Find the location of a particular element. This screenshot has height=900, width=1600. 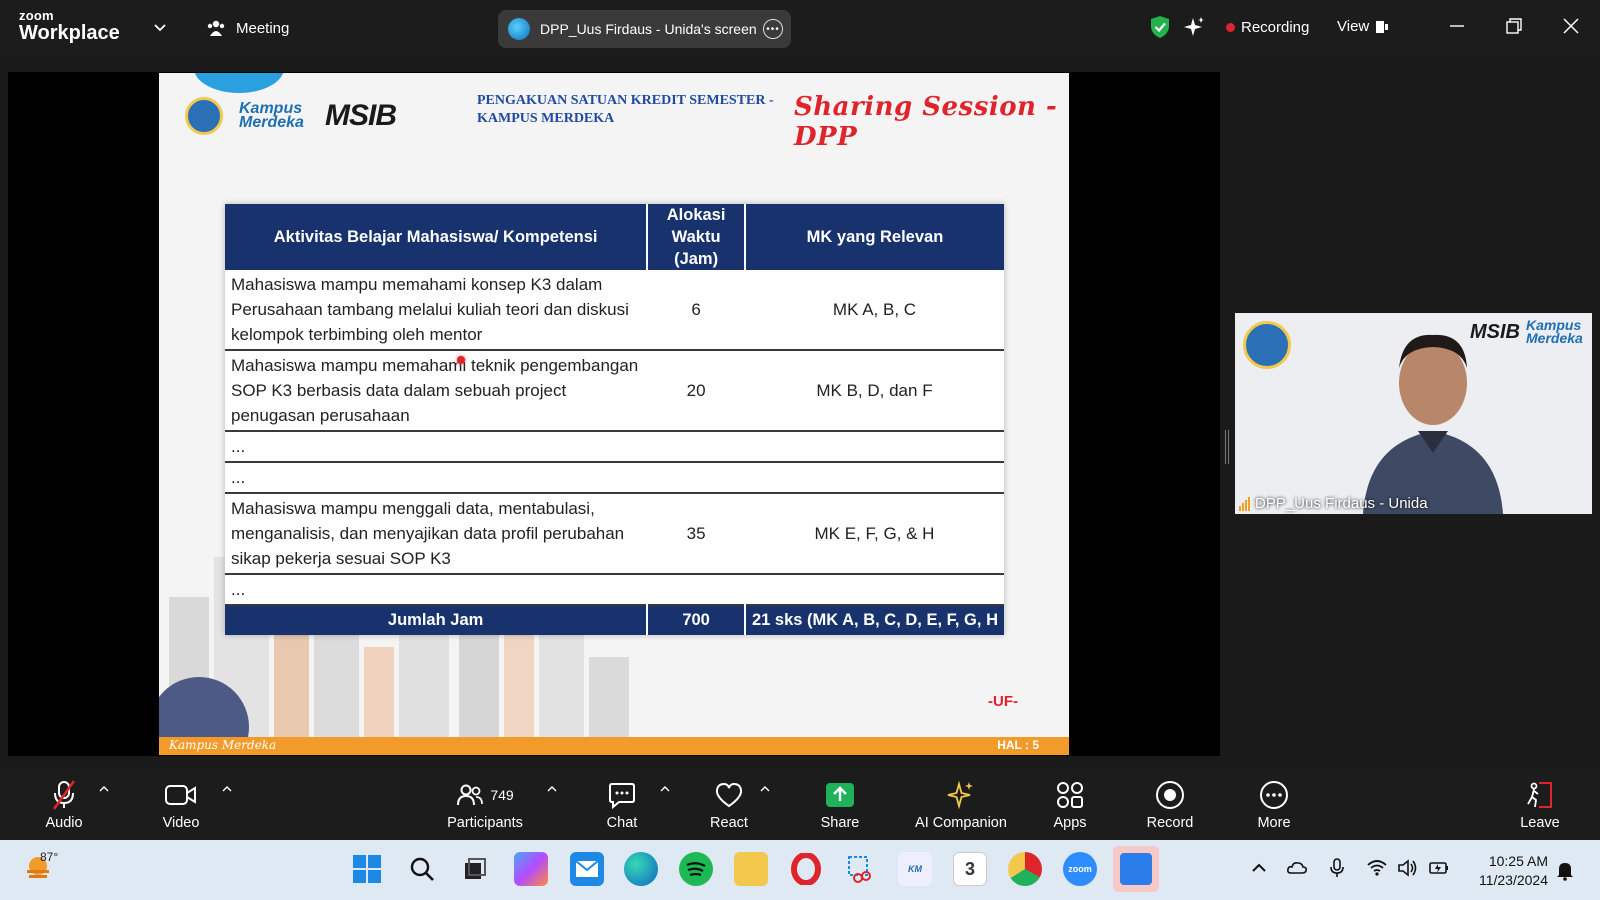

temperature-text: 87° is located at coordinates (49, 857).